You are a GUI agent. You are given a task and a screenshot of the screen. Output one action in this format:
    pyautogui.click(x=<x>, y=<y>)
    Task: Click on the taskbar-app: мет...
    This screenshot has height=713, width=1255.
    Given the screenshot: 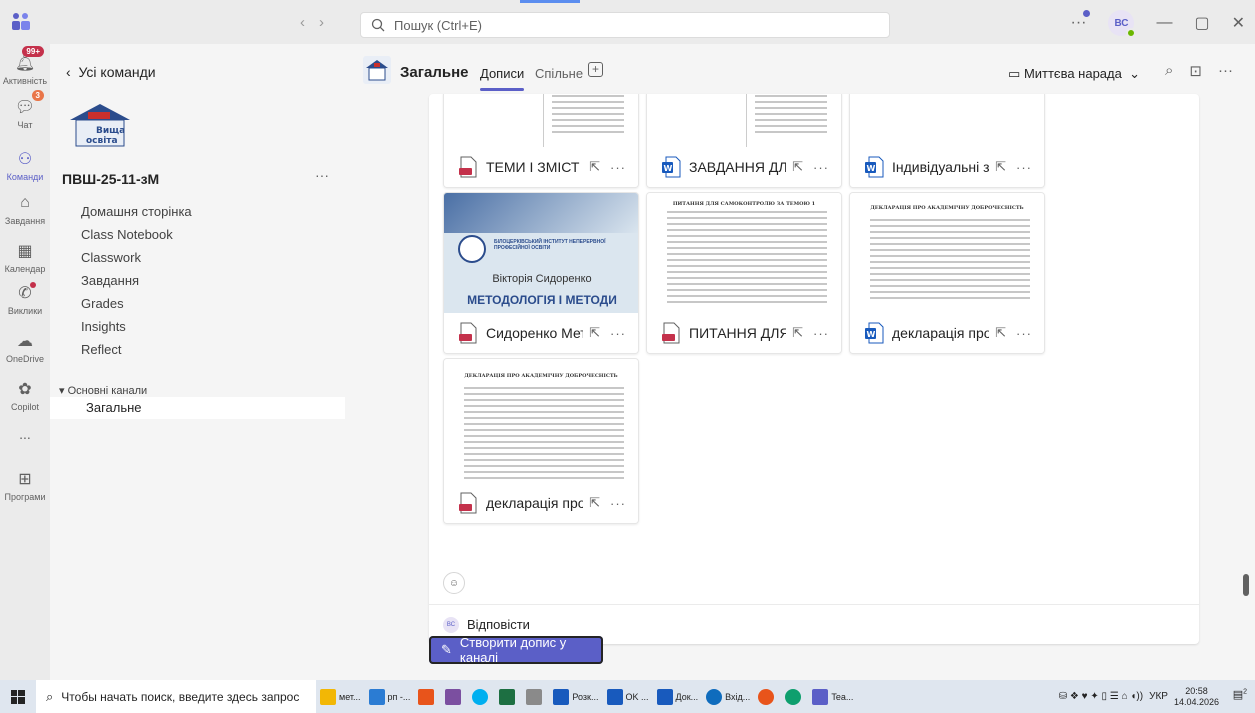 What is the action you would take?
    pyautogui.click(x=340, y=696)
    